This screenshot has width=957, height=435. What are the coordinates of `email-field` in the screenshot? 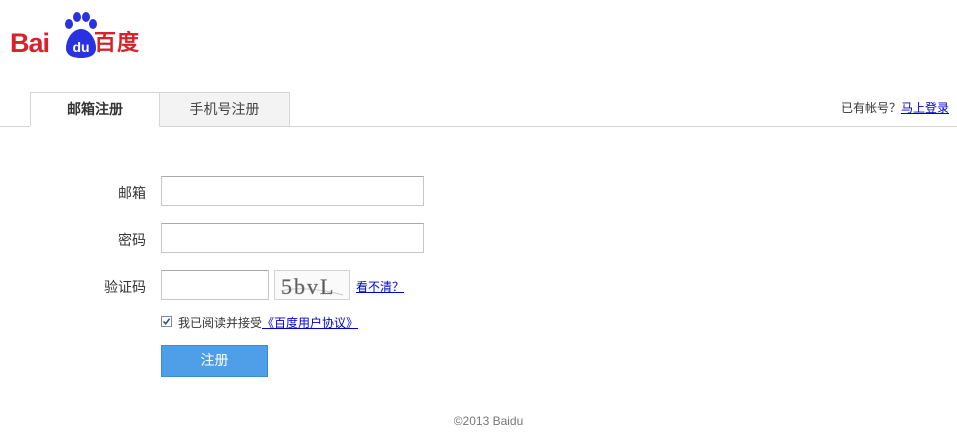 It's located at (292, 191).